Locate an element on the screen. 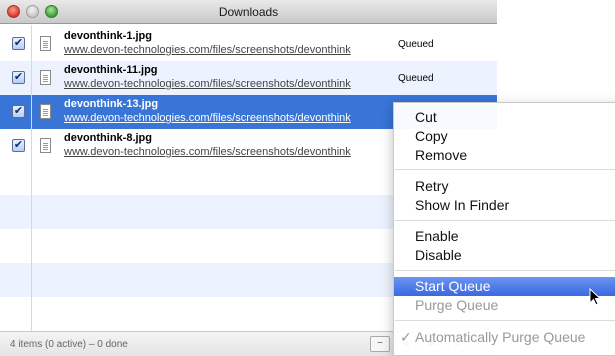  menu-item-enable: Enable is located at coordinates (504, 236).